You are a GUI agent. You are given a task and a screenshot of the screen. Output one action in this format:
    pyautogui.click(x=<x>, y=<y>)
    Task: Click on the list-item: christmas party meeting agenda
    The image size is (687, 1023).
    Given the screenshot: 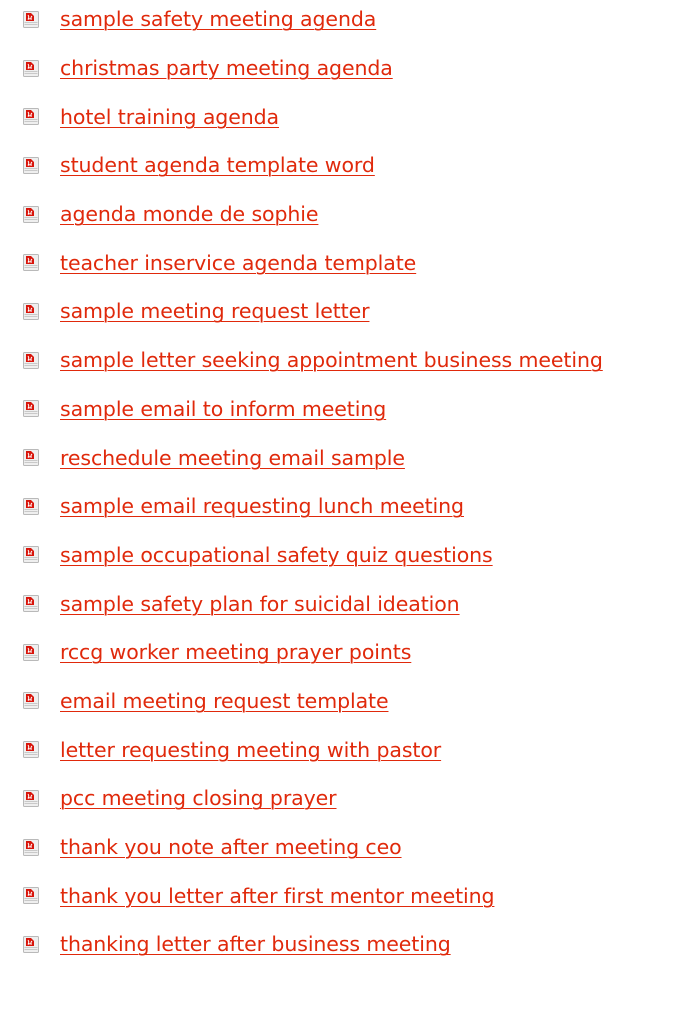 What is the action you would take?
    pyautogui.click(x=343, y=68)
    